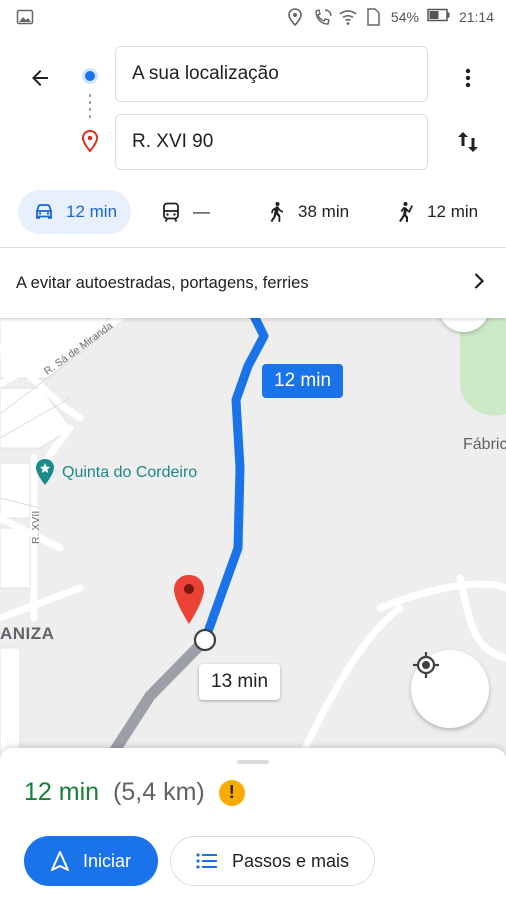  I want to click on ride-icon, so click(405, 212).